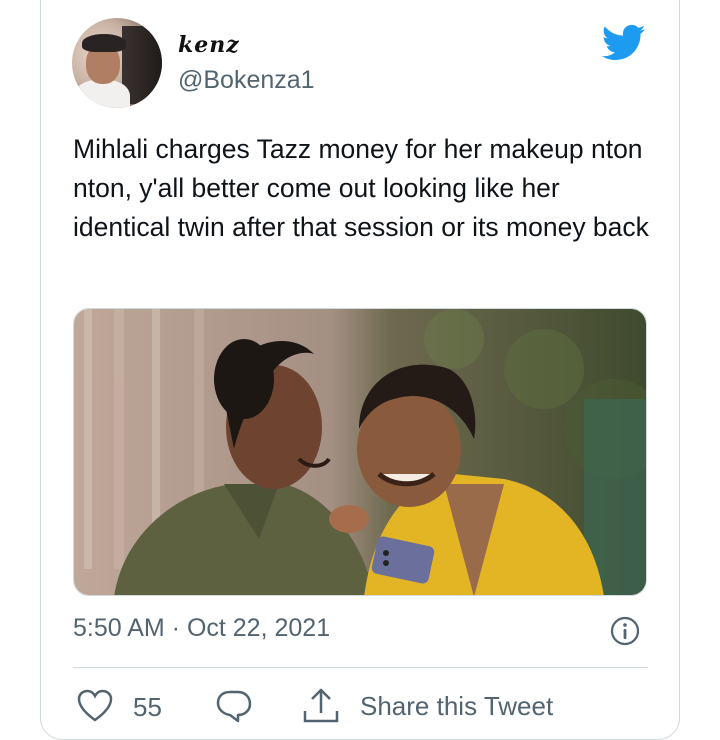 Image resolution: width=720 pixels, height=740 pixels. Describe the element at coordinates (456, 706) in the screenshot. I see `share-tweet-label: Share this Tweet` at that location.